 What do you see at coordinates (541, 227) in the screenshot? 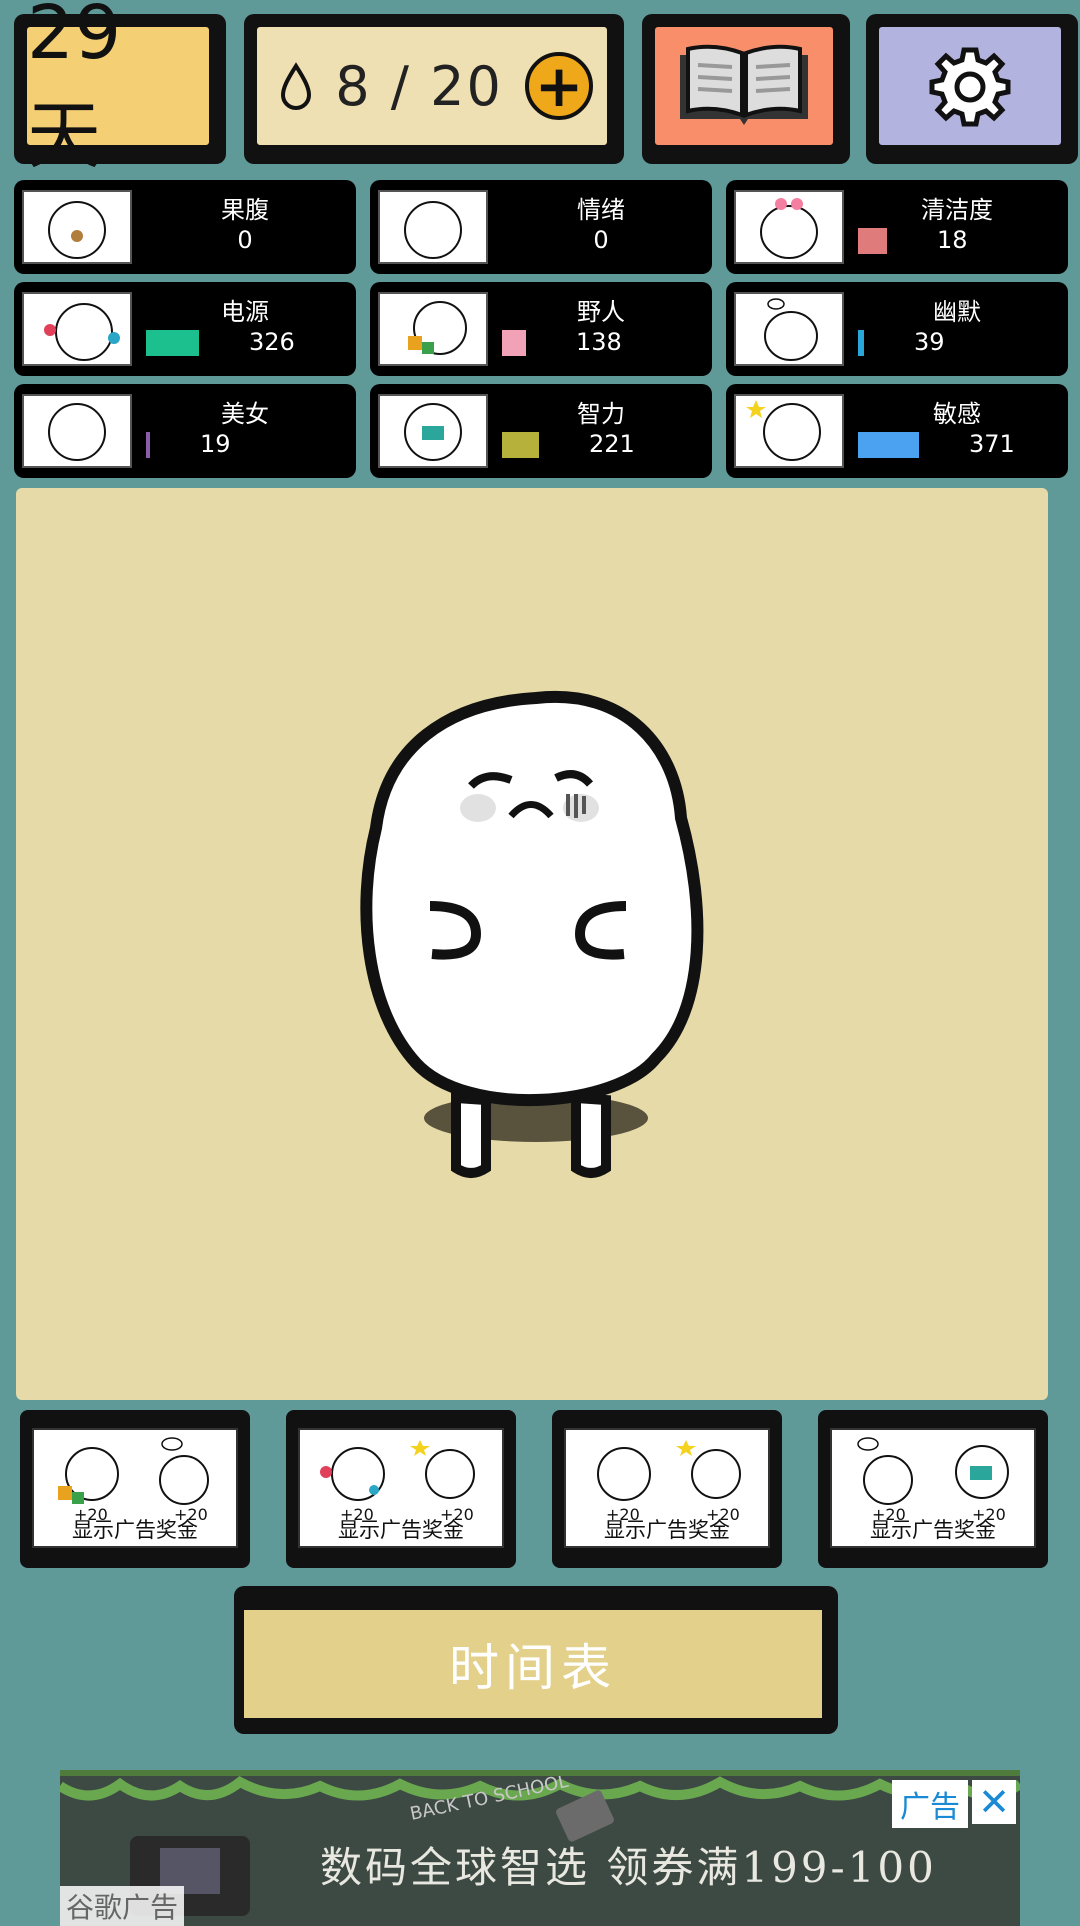
I see `stat-card-mood: 情绪 0` at bounding box center [541, 227].